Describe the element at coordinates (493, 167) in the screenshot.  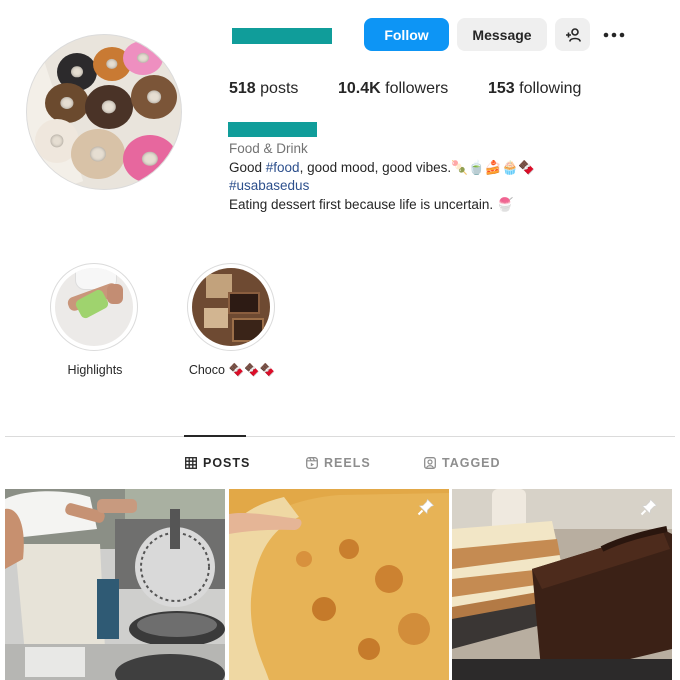
I see `bio-emoji: 🍡🍵🍰🧁🍫` at that location.